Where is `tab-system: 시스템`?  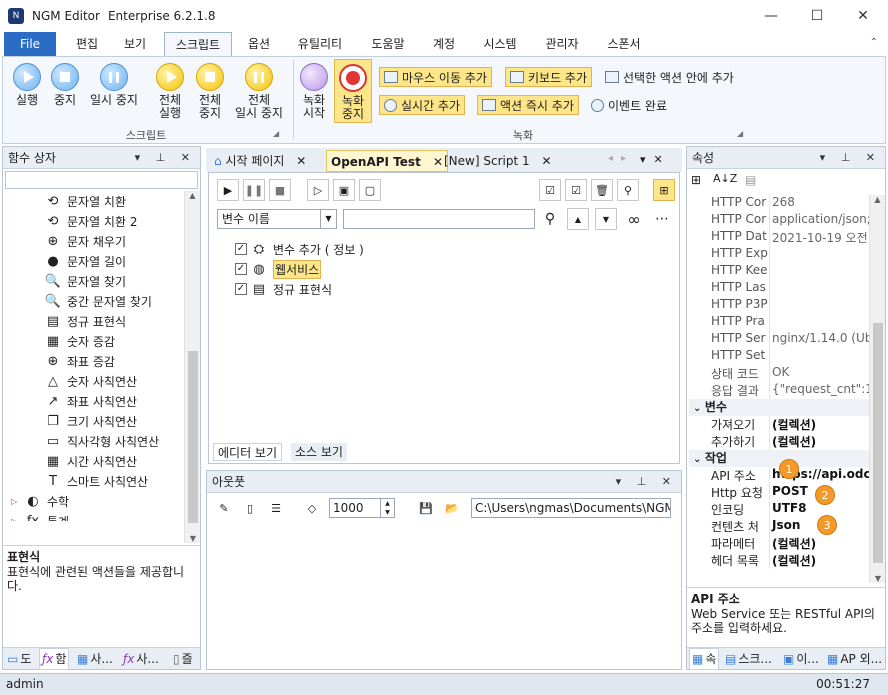
tab-system: 시스템 is located at coordinates (500, 44).